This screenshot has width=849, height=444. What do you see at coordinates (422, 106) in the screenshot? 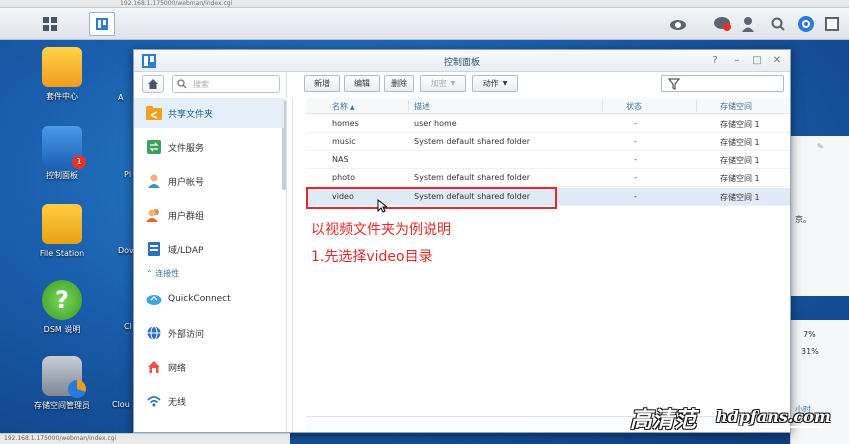
I see `column-header-description: 描述` at bounding box center [422, 106].